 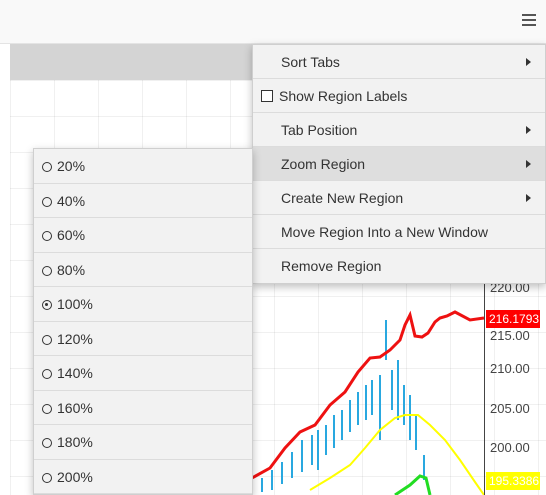 I want to click on menu-item-label: Show Region Labels, so click(x=343, y=96).